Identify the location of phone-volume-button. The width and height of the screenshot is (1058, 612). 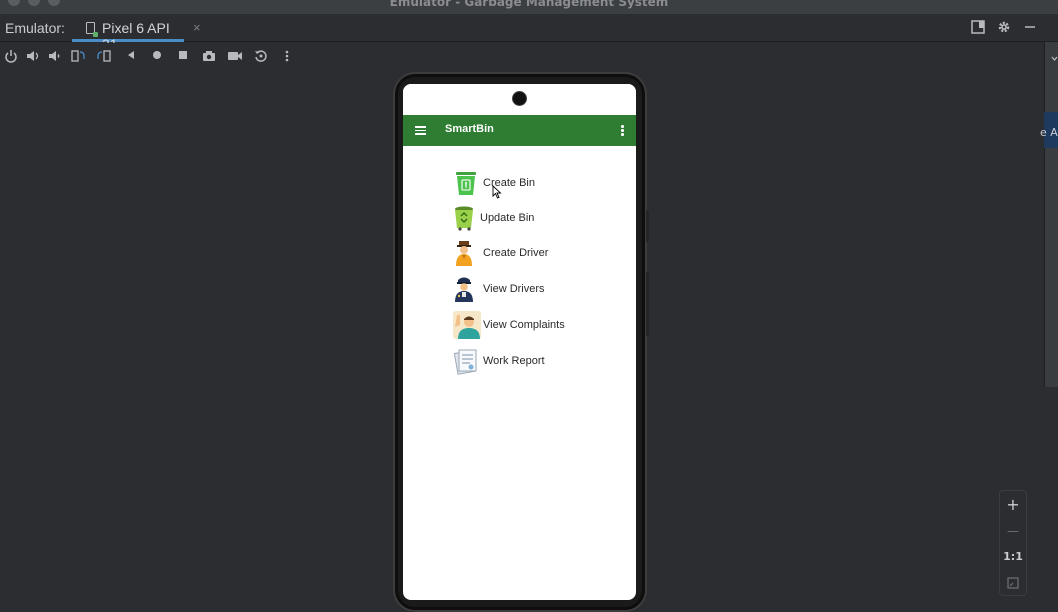
(647, 226).